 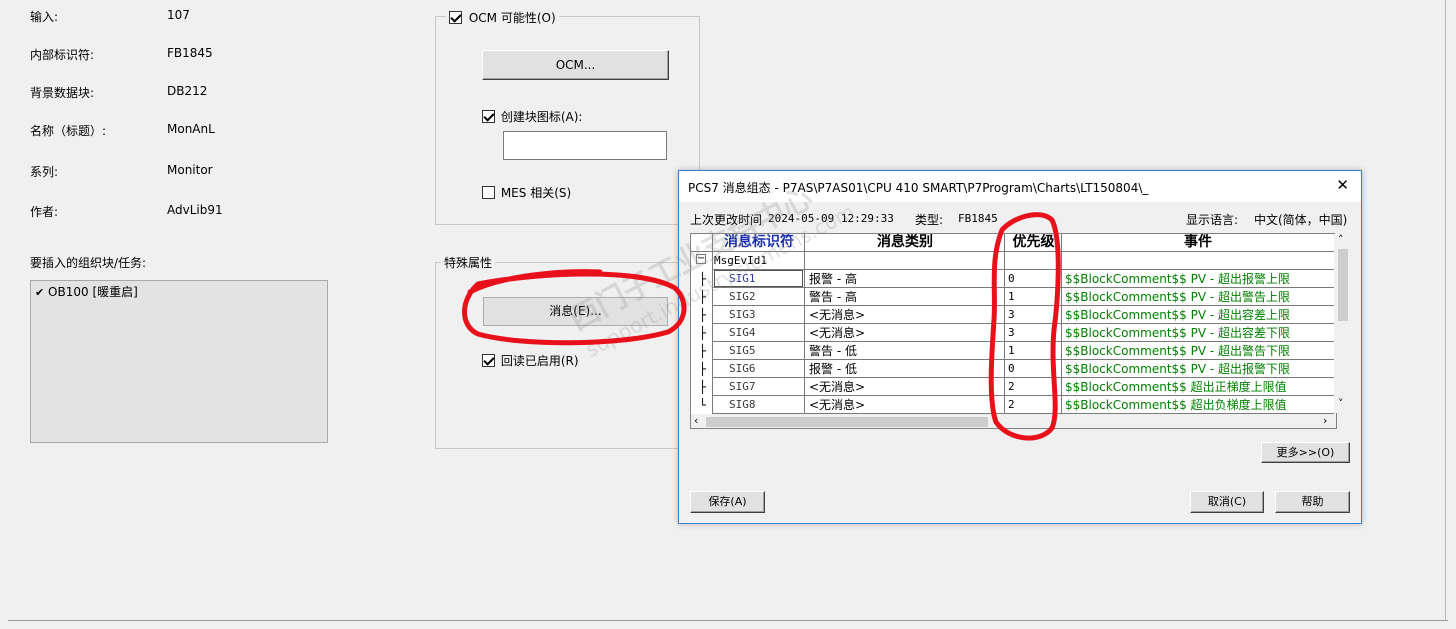 What do you see at coordinates (1341, 239) in the screenshot?
I see `scroll-up-icon: ˄` at bounding box center [1341, 239].